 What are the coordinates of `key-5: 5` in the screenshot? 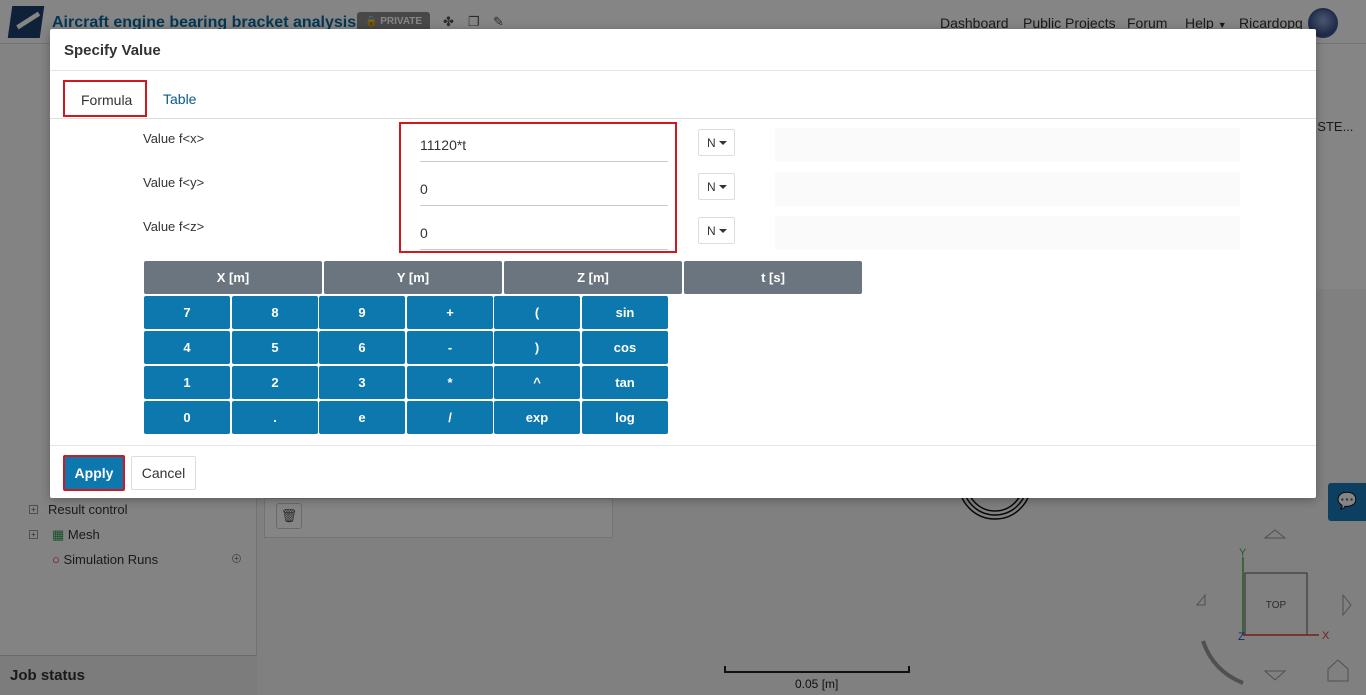 It's located at (275, 347).